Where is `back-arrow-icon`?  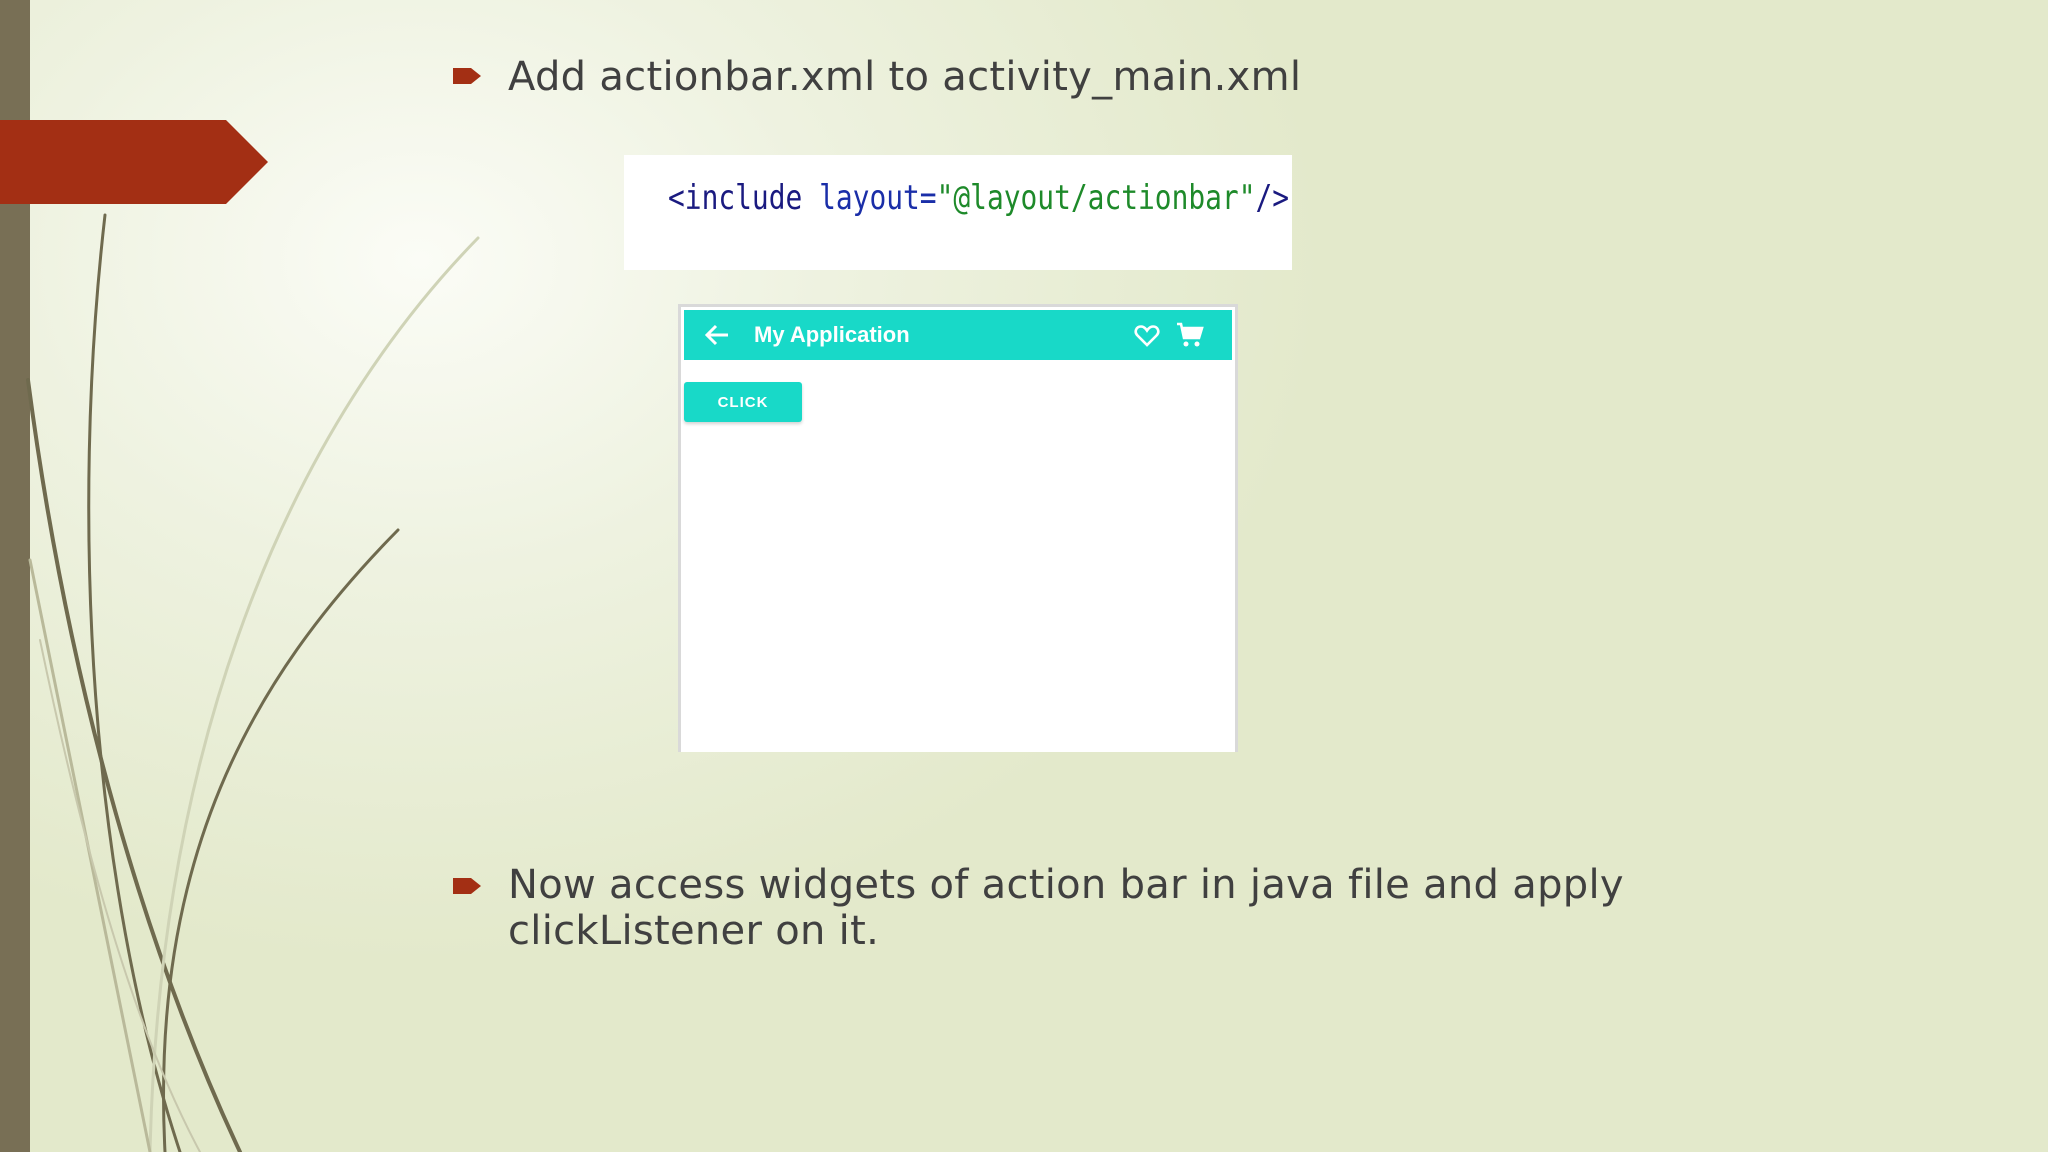 back-arrow-icon is located at coordinates (717, 335).